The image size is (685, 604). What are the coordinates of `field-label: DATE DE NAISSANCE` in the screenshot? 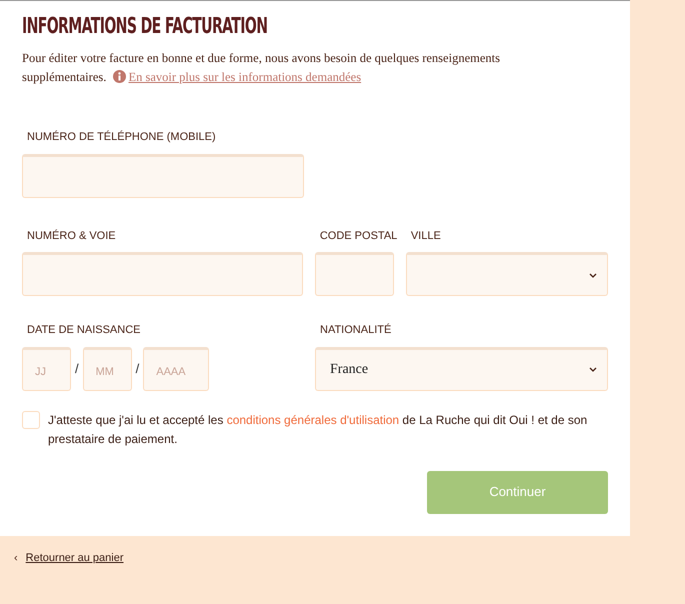 It's located at (84, 330).